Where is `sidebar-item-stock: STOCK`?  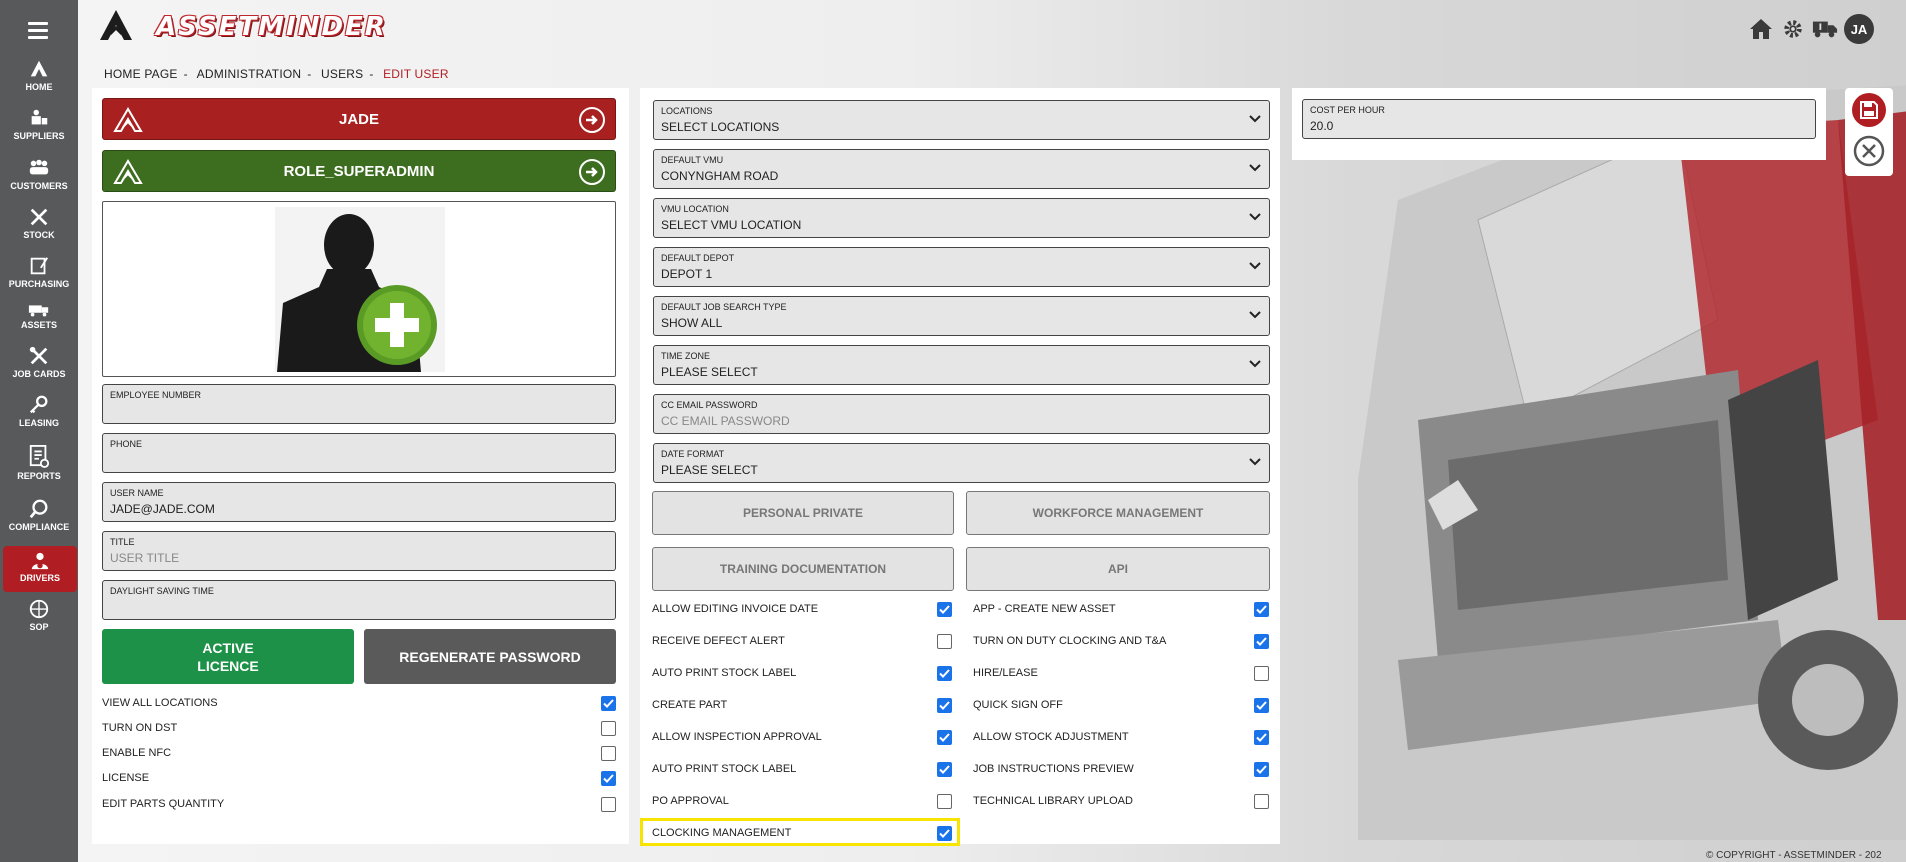 sidebar-item-stock: STOCK is located at coordinates (39, 223).